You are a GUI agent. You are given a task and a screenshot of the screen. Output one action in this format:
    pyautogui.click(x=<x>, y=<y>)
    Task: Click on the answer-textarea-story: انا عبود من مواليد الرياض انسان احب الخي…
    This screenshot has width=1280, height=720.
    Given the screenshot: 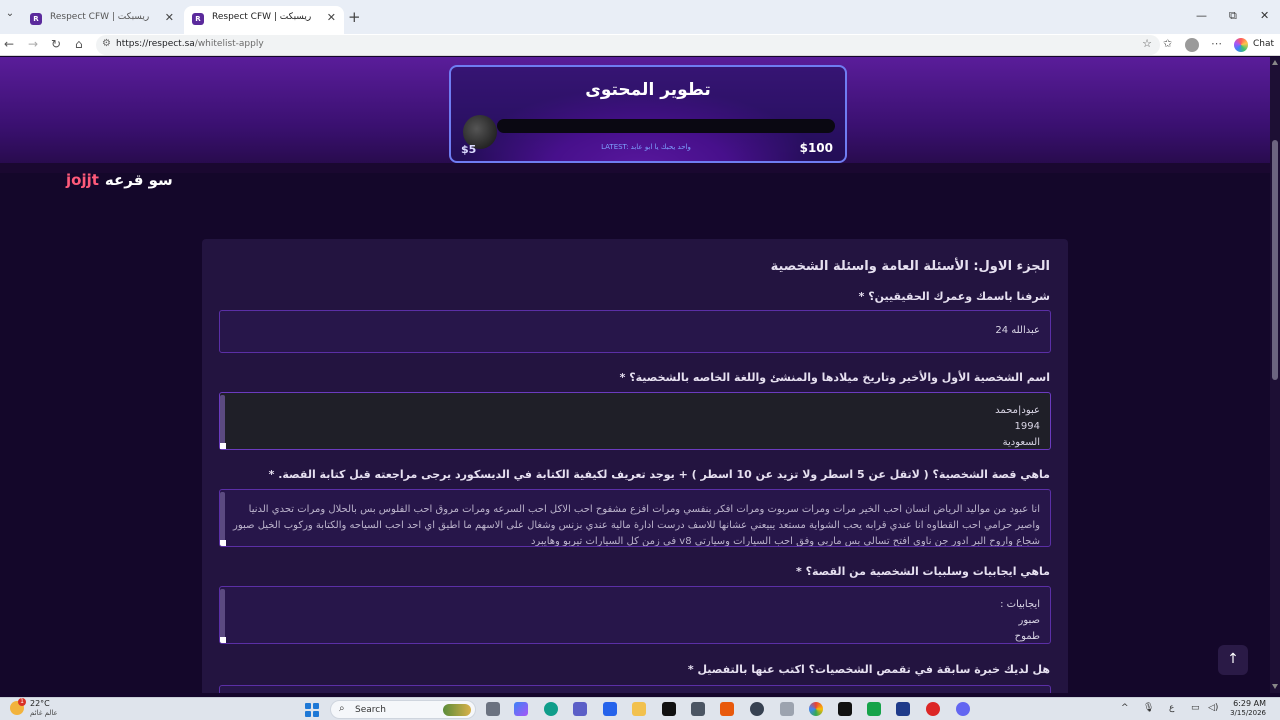 What is the action you would take?
    pyautogui.click(x=635, y=518)
    